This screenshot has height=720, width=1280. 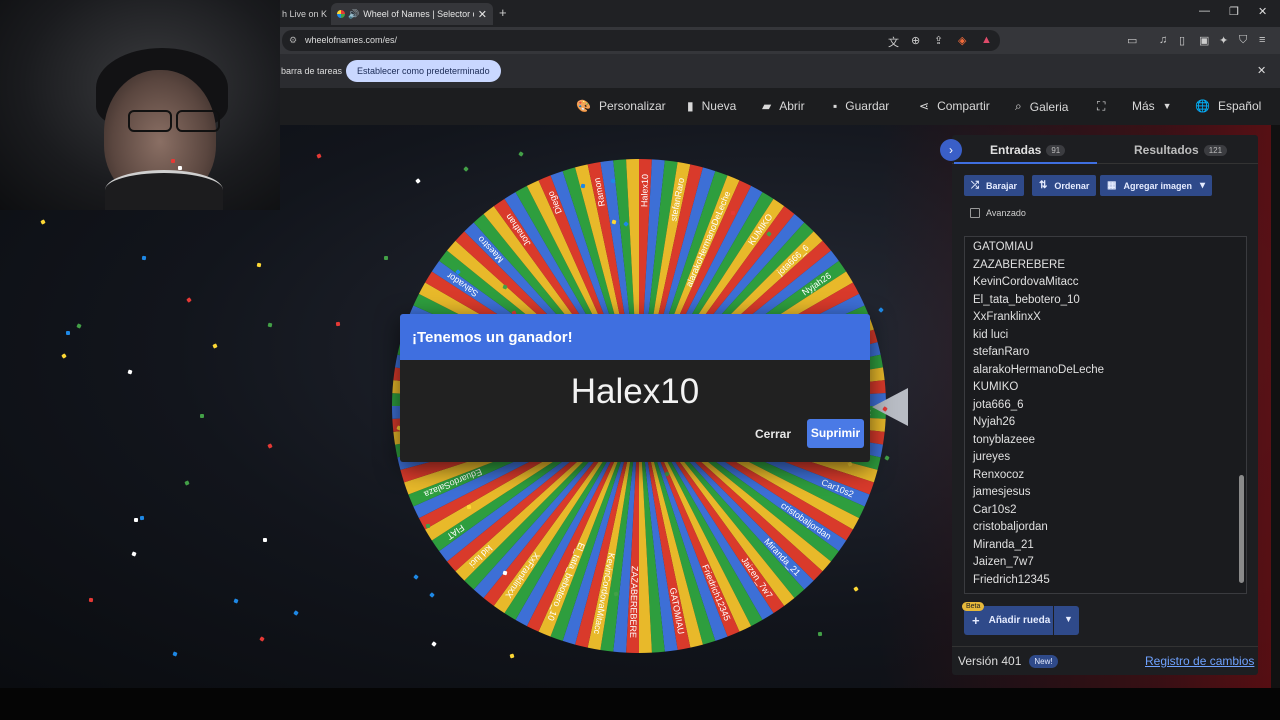 I want to click on nav-label: Personalizar, so click(x=632, y=106).